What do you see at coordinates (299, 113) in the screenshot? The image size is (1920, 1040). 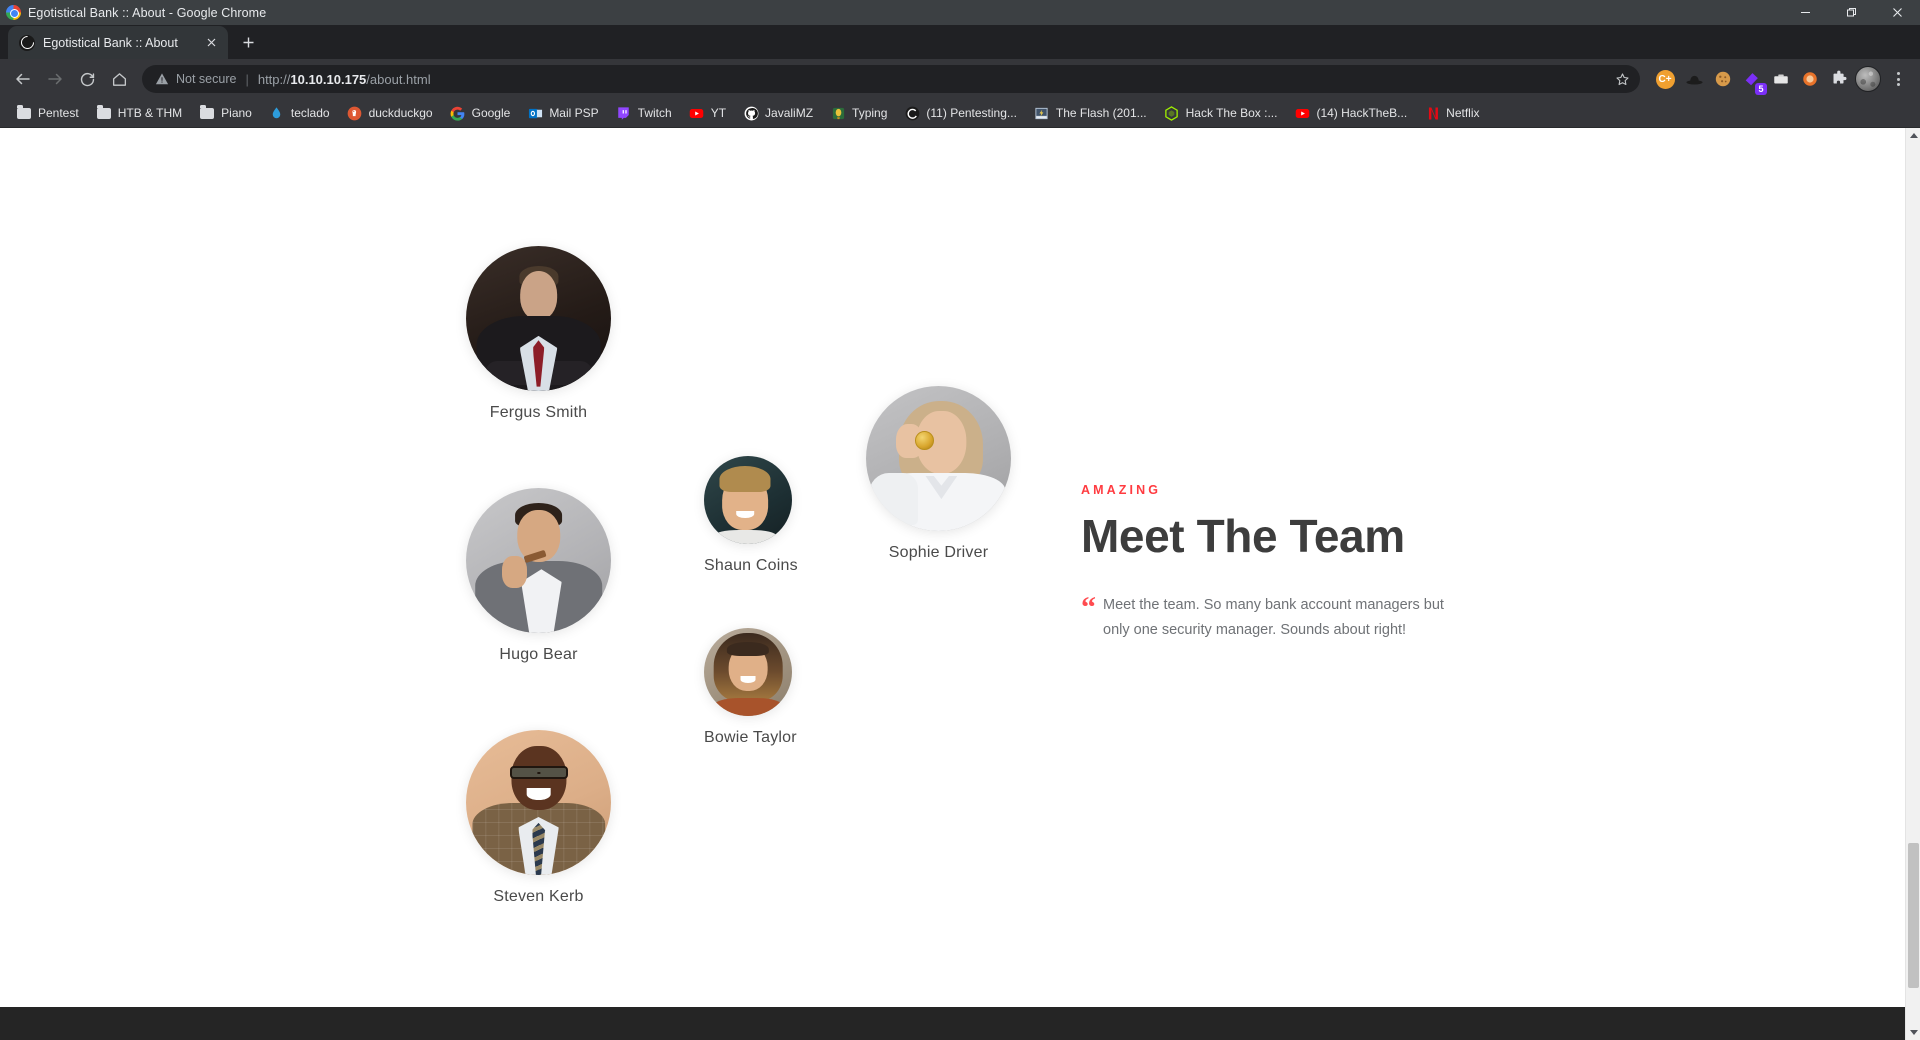 I see `bookmark-teclado: teclado` at bounding box center [299, 113].